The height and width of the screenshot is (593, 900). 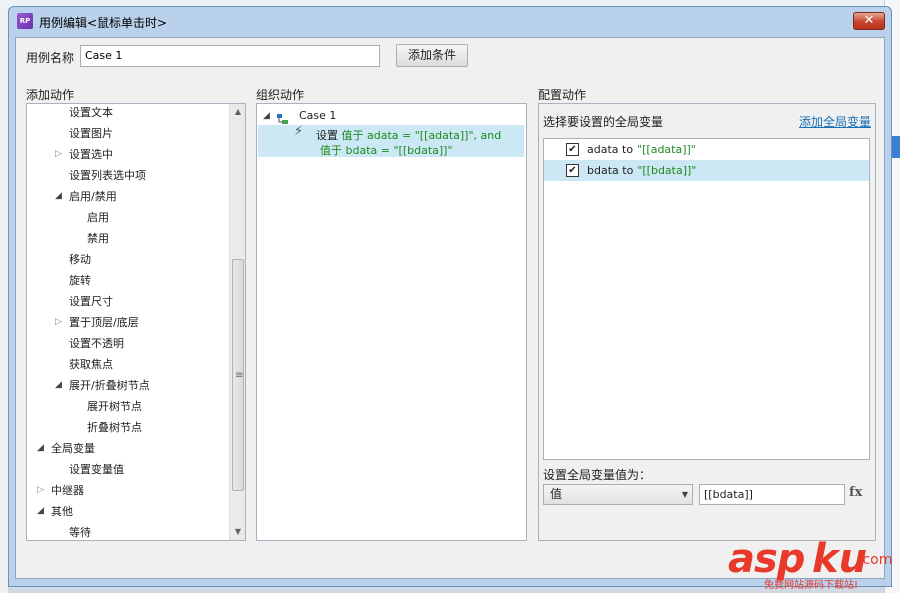 What do you see at coordinates (91, 364) in the screenshot?
I see `tree-item-label: 获取焦点` at bounding box center [91, 364].